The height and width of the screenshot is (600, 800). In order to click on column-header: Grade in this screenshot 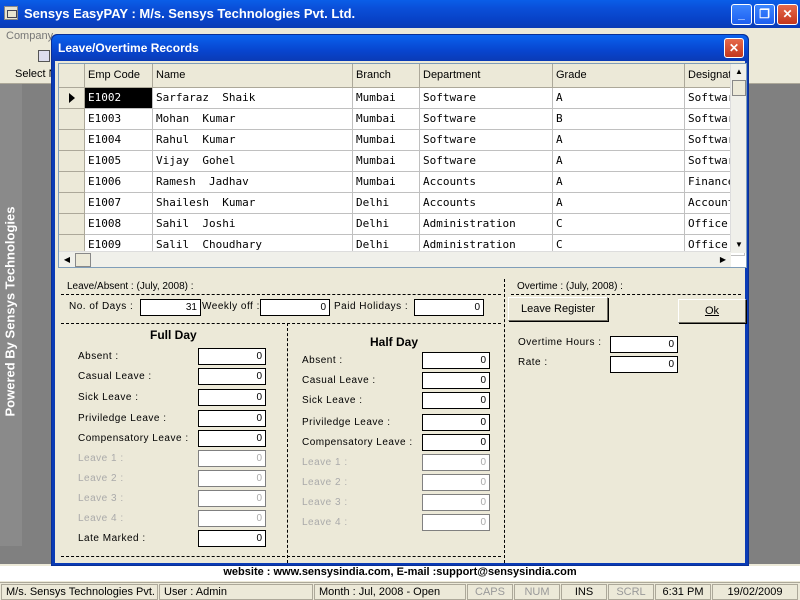, I will do `click(619, 76)`.